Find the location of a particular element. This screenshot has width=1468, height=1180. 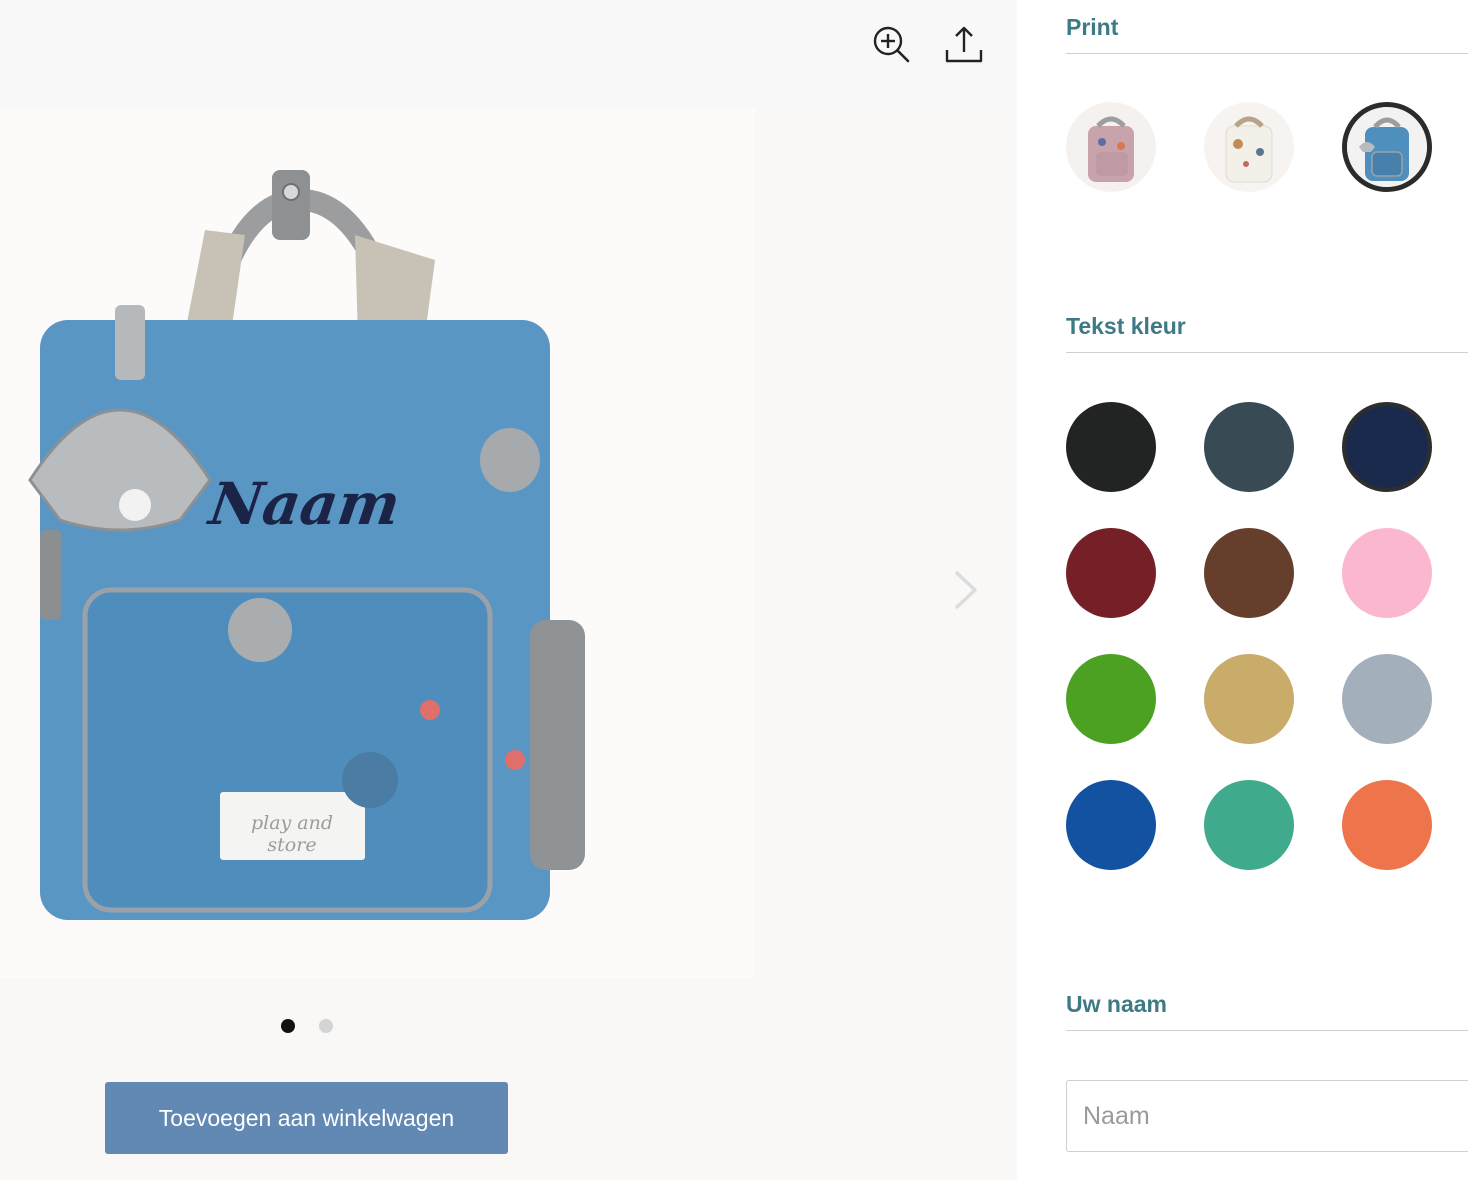

print-section-title: Print is located at coordinates (1092, 27).